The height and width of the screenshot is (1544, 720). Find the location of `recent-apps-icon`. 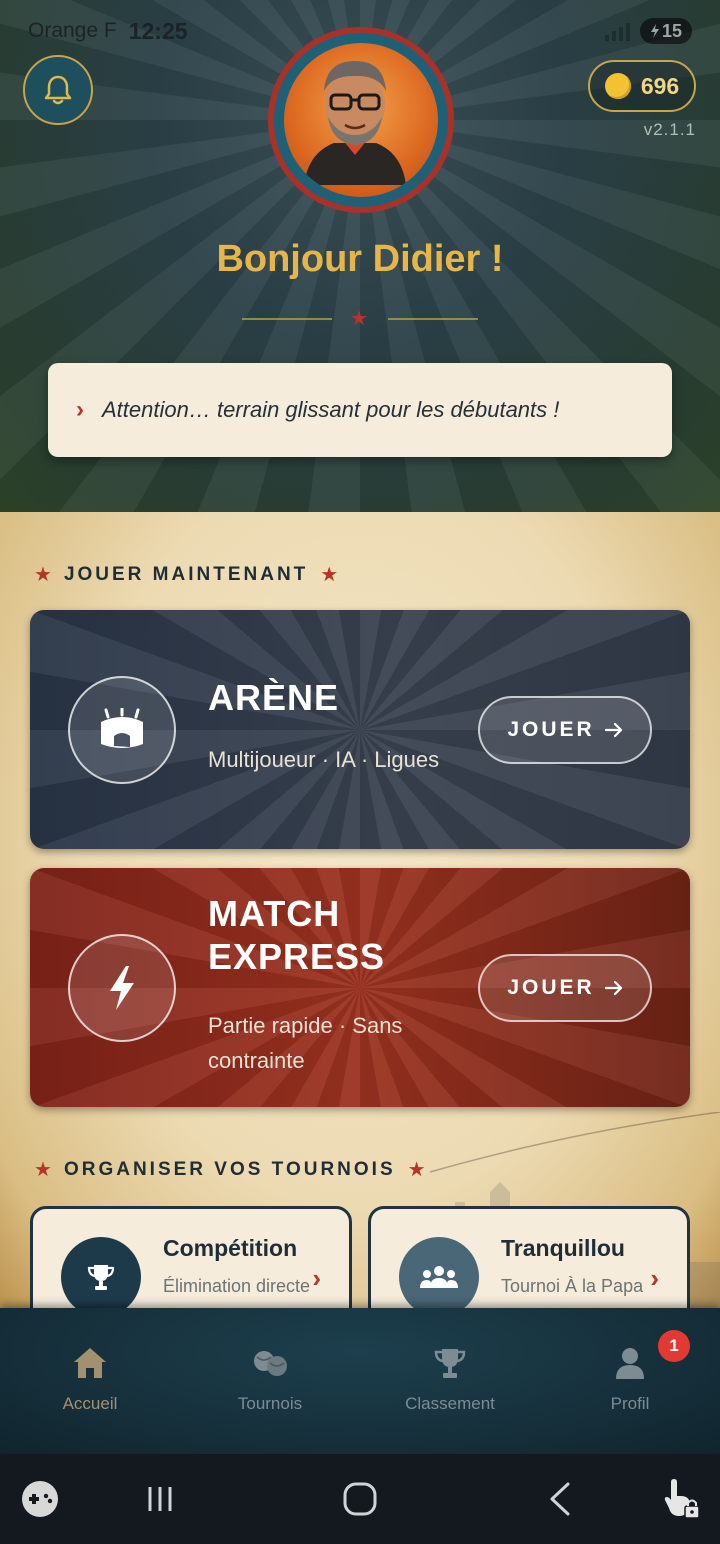

recent-apps-icon is located at coordinates (160, 1499).